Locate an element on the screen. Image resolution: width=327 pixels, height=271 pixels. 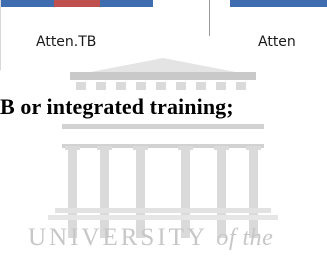
chart-category-label: Atten is located at coordinates (277, 42).